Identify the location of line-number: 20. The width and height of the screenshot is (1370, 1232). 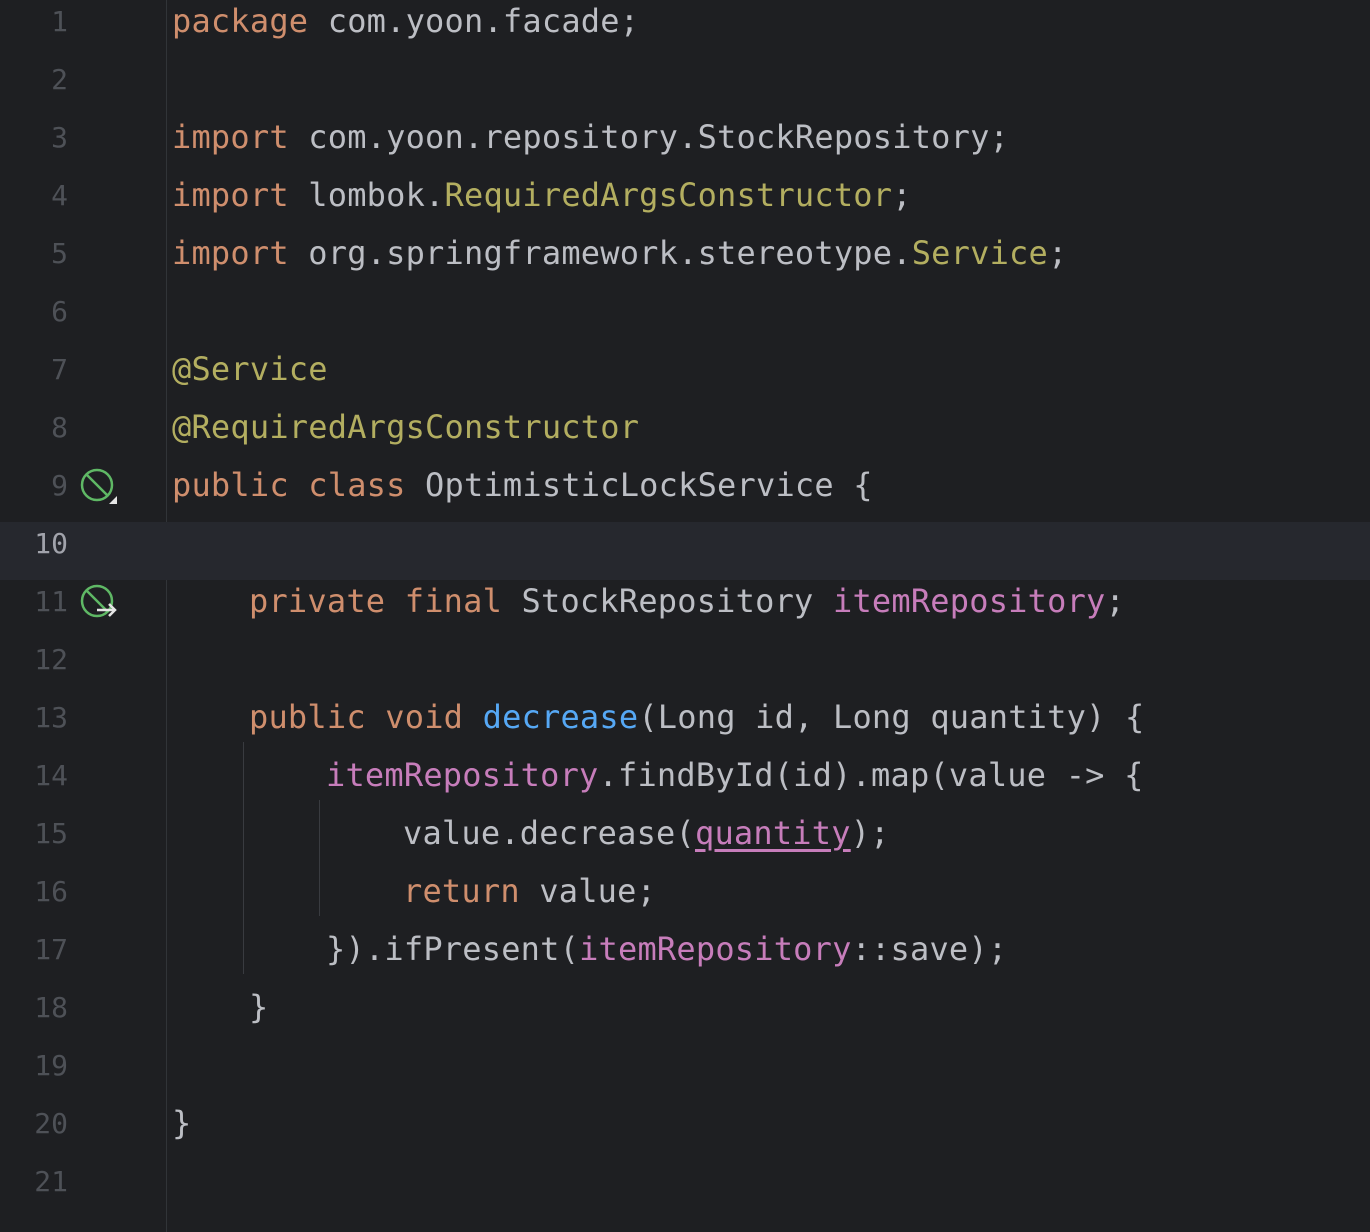
(34, 1131).